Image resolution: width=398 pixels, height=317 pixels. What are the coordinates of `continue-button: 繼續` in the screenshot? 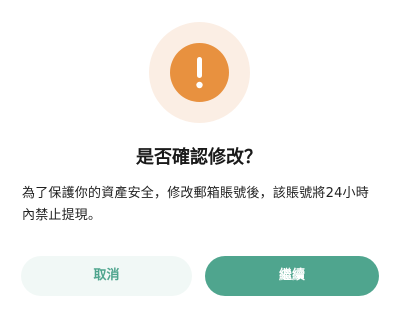 It's located at (292, 276).